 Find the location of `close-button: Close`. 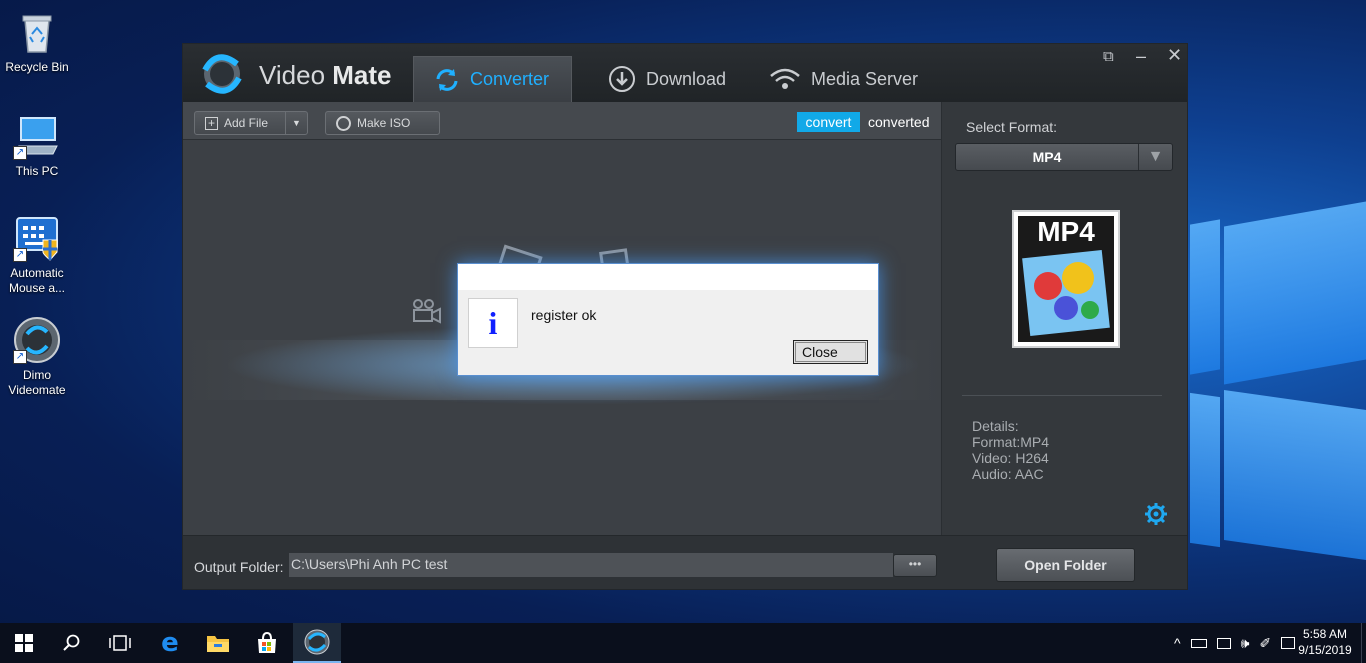

close-button: Close is located at coordinates (830, 352).